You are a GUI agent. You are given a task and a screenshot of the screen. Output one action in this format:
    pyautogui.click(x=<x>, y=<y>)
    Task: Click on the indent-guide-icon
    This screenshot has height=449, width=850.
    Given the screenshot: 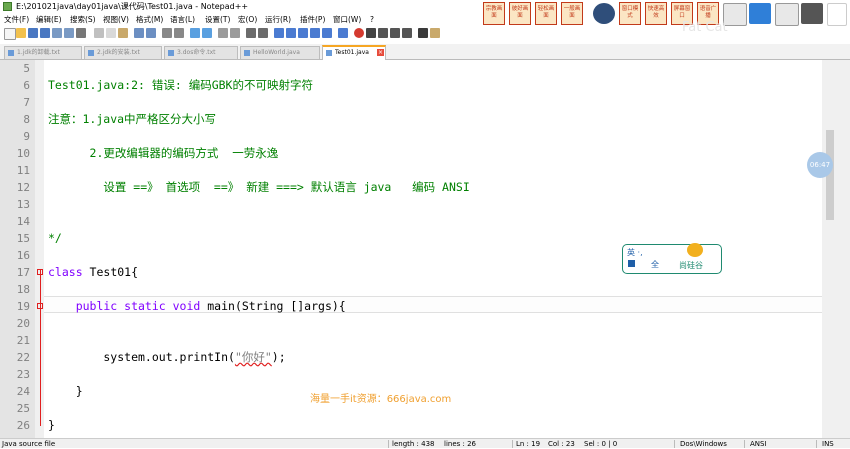 What is the action you would take?
    pyautogui.click(x=279, y=33)
    